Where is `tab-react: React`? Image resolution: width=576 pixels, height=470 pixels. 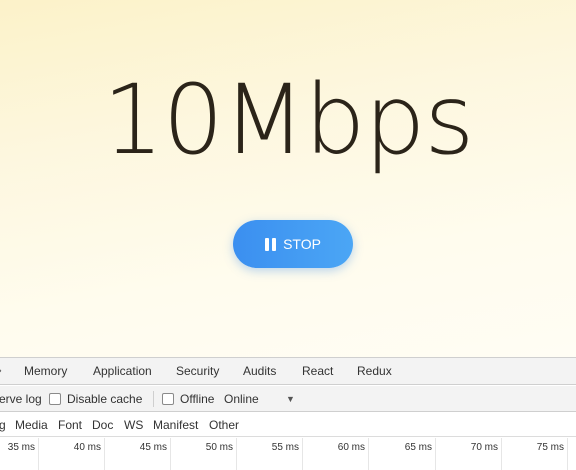 tab-react: React is located at coordinates (317, 371).